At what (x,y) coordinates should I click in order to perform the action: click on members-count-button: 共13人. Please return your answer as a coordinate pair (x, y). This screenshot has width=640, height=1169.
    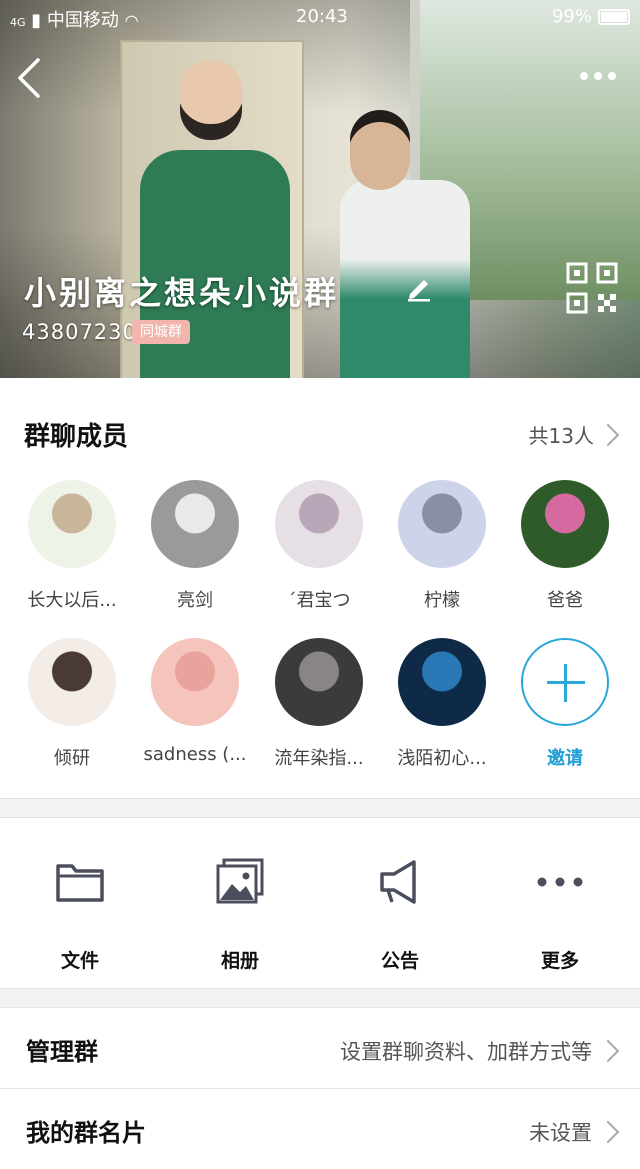
    Looking at the image, I should click on (574, 434).